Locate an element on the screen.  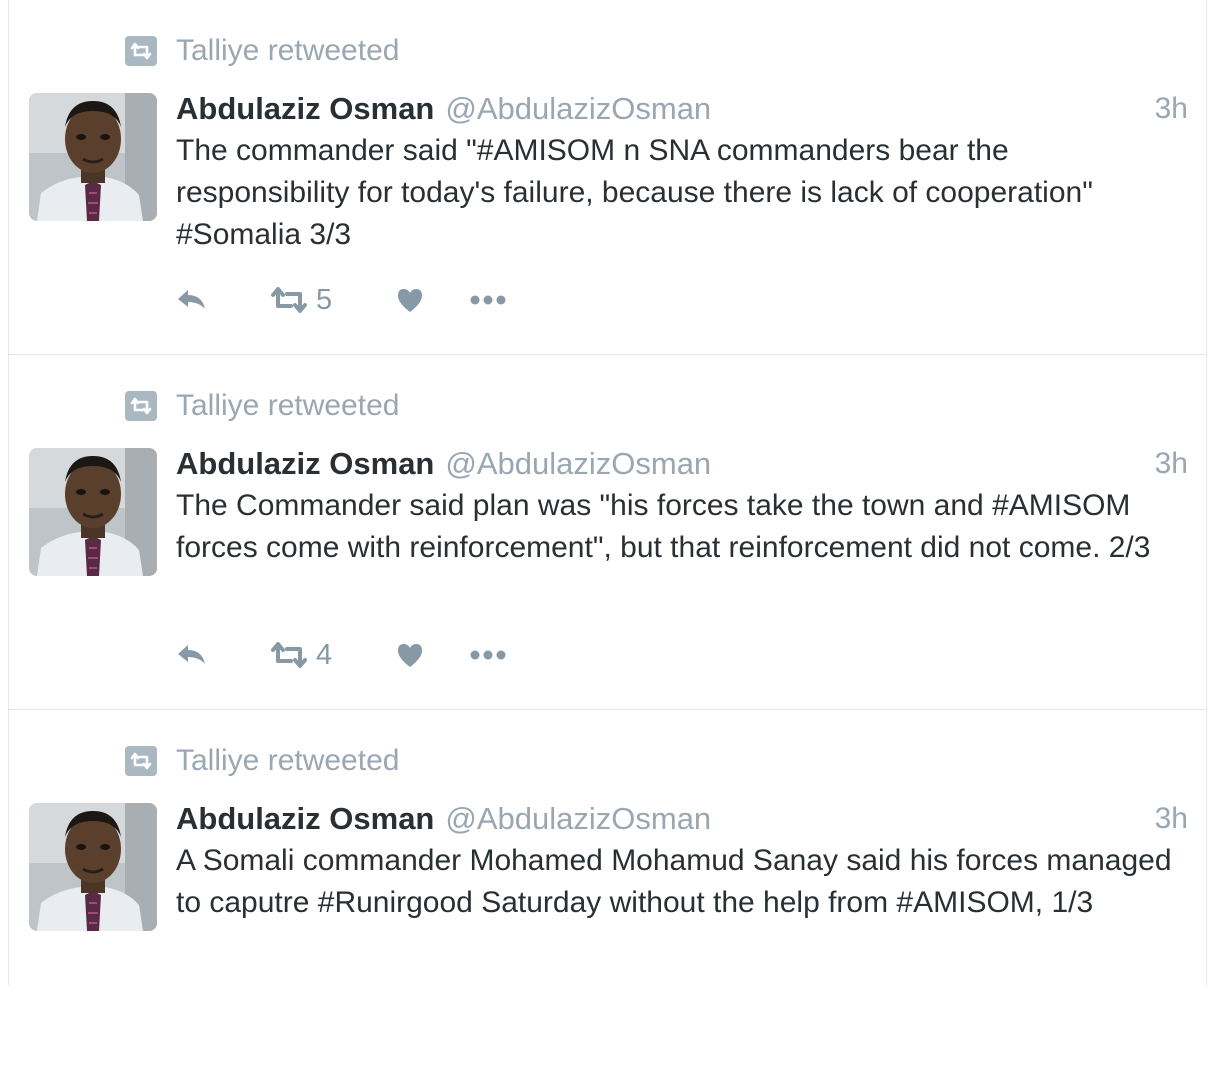
retweet-count: 5 is located at coordinates (324, 299).